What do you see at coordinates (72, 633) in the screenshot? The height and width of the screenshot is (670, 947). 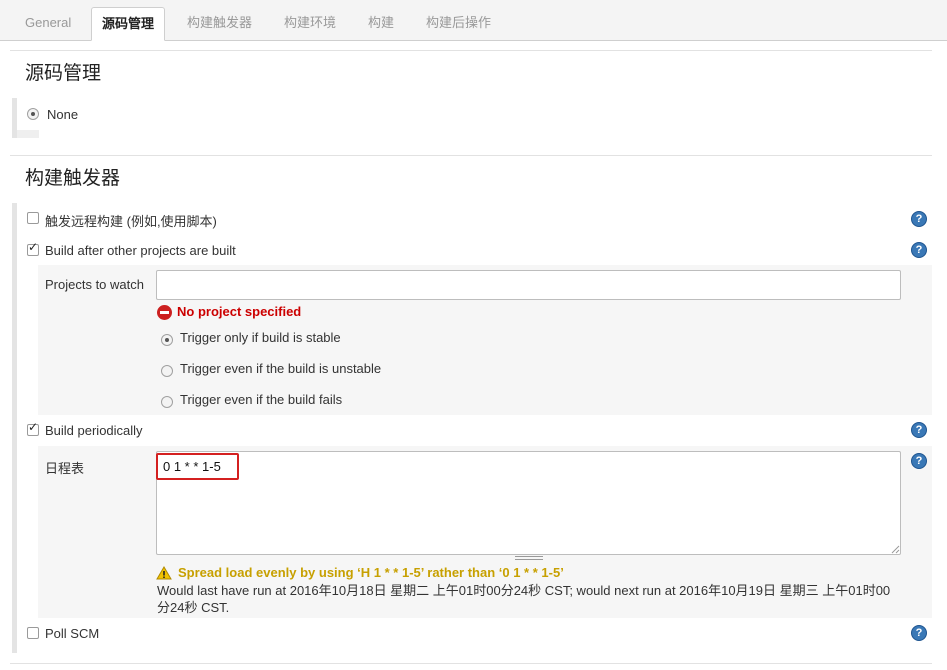 I see `poll-scm-label: Poll SCM` at bounding box center [72, 633].